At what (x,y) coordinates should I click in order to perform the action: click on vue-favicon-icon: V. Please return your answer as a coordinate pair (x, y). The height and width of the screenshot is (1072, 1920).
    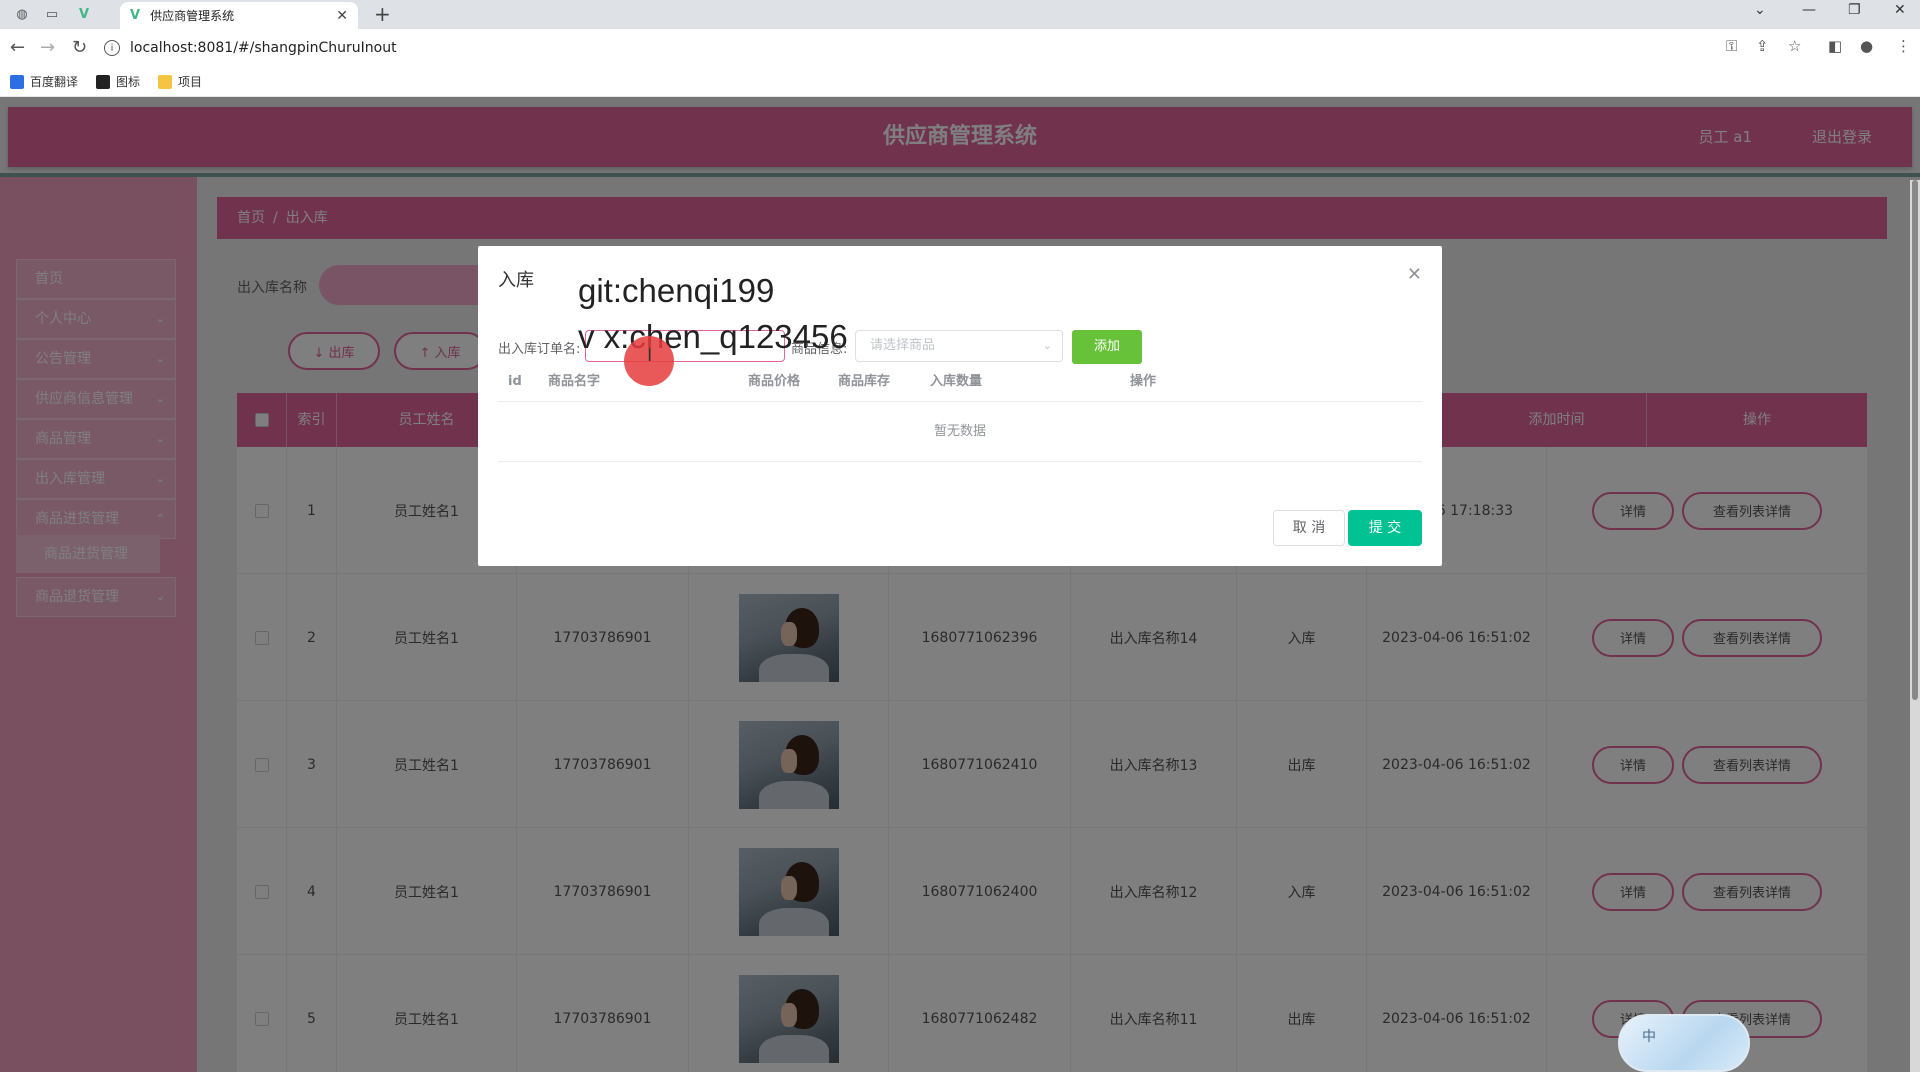
    Looking at the image, I should click on (135, 15).